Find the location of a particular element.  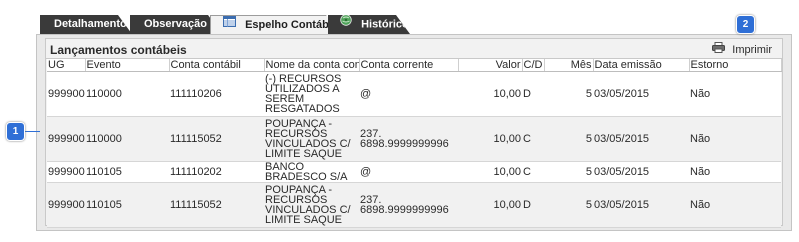

tab-observacao: Observação is located at coordinates (176, 24).